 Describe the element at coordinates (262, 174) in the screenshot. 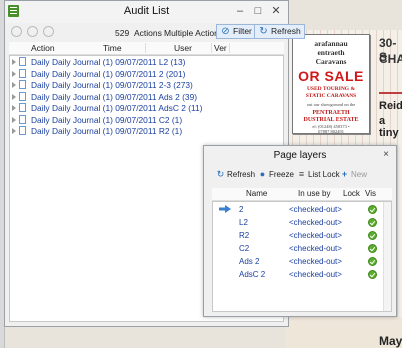

I see `freeze-icon: ●` at that location.